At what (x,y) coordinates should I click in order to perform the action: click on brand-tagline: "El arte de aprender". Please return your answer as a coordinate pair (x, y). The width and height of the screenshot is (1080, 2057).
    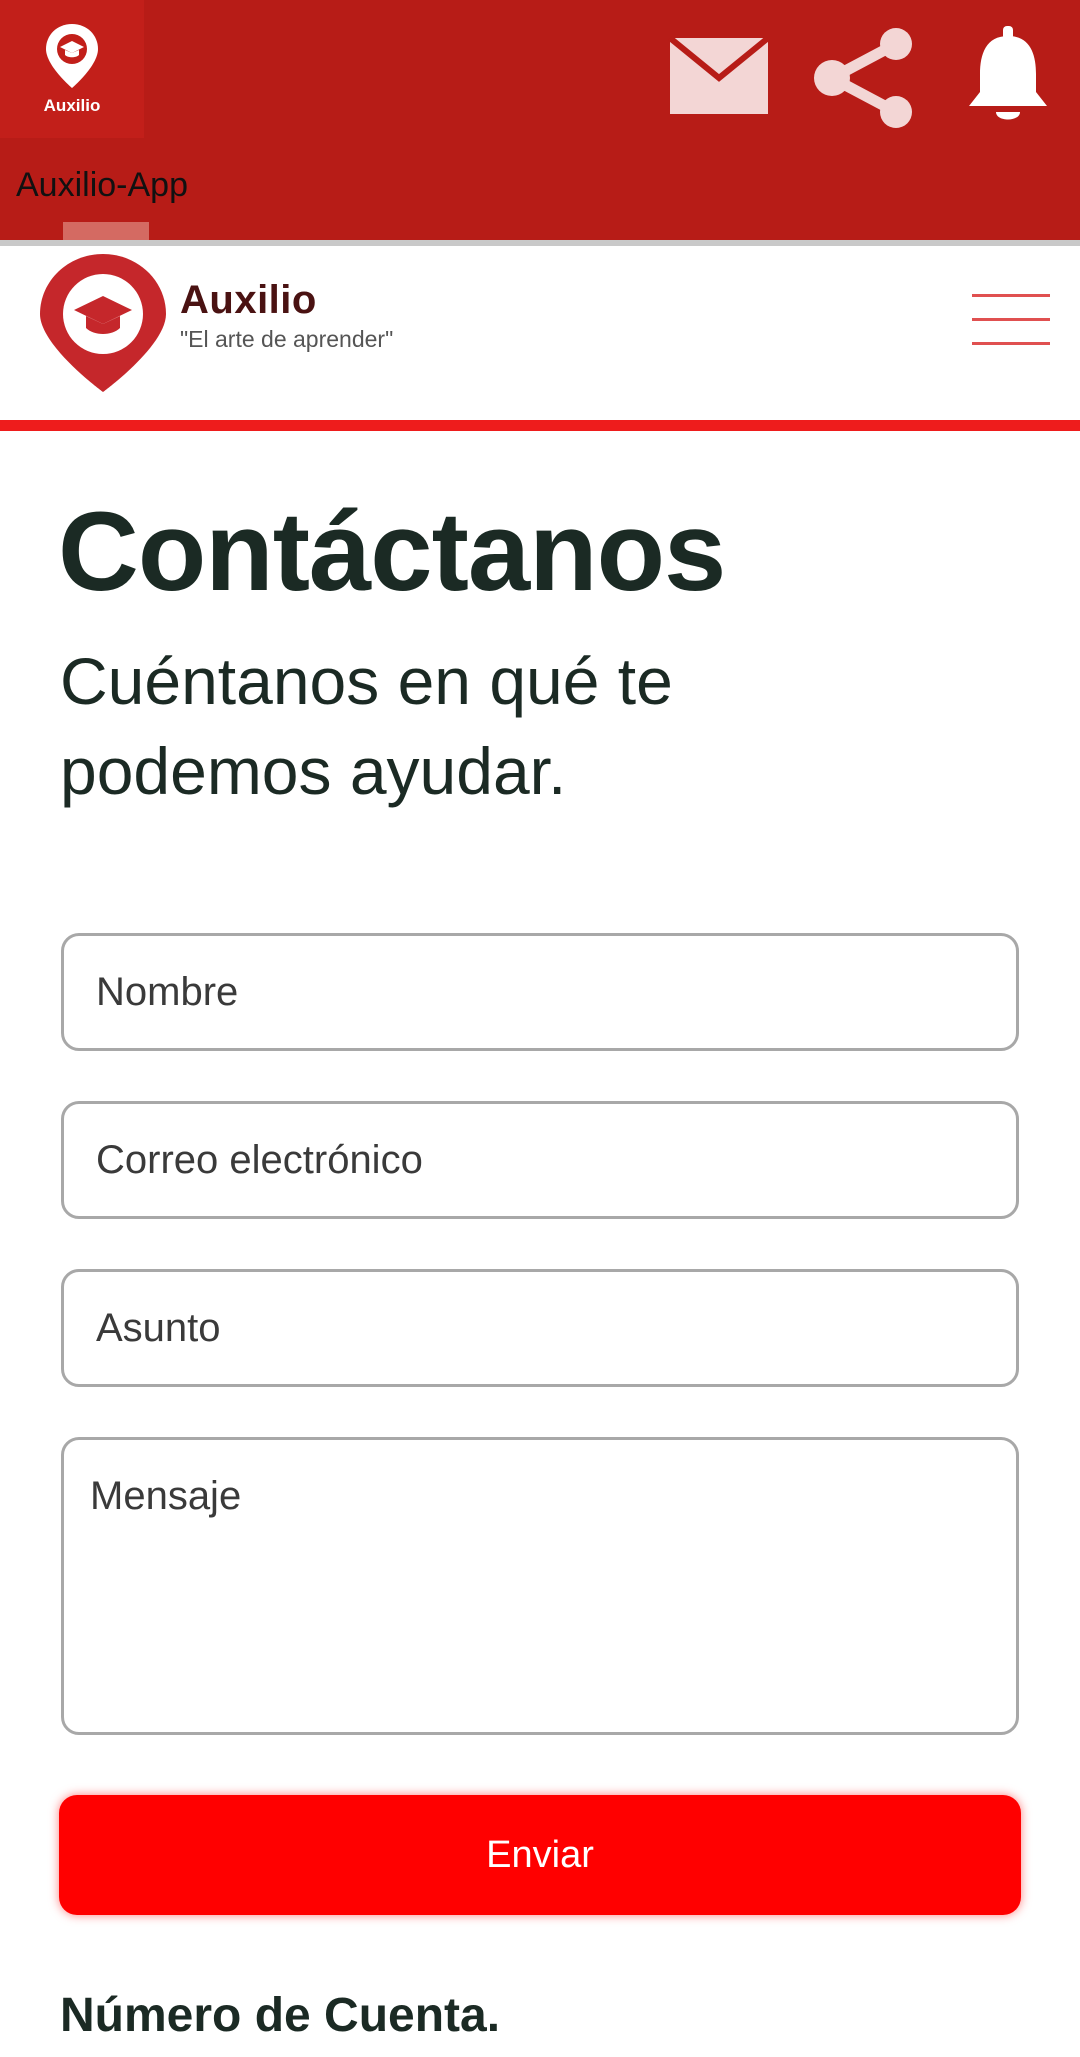
    Looking at the image, I should click on (287, 339).